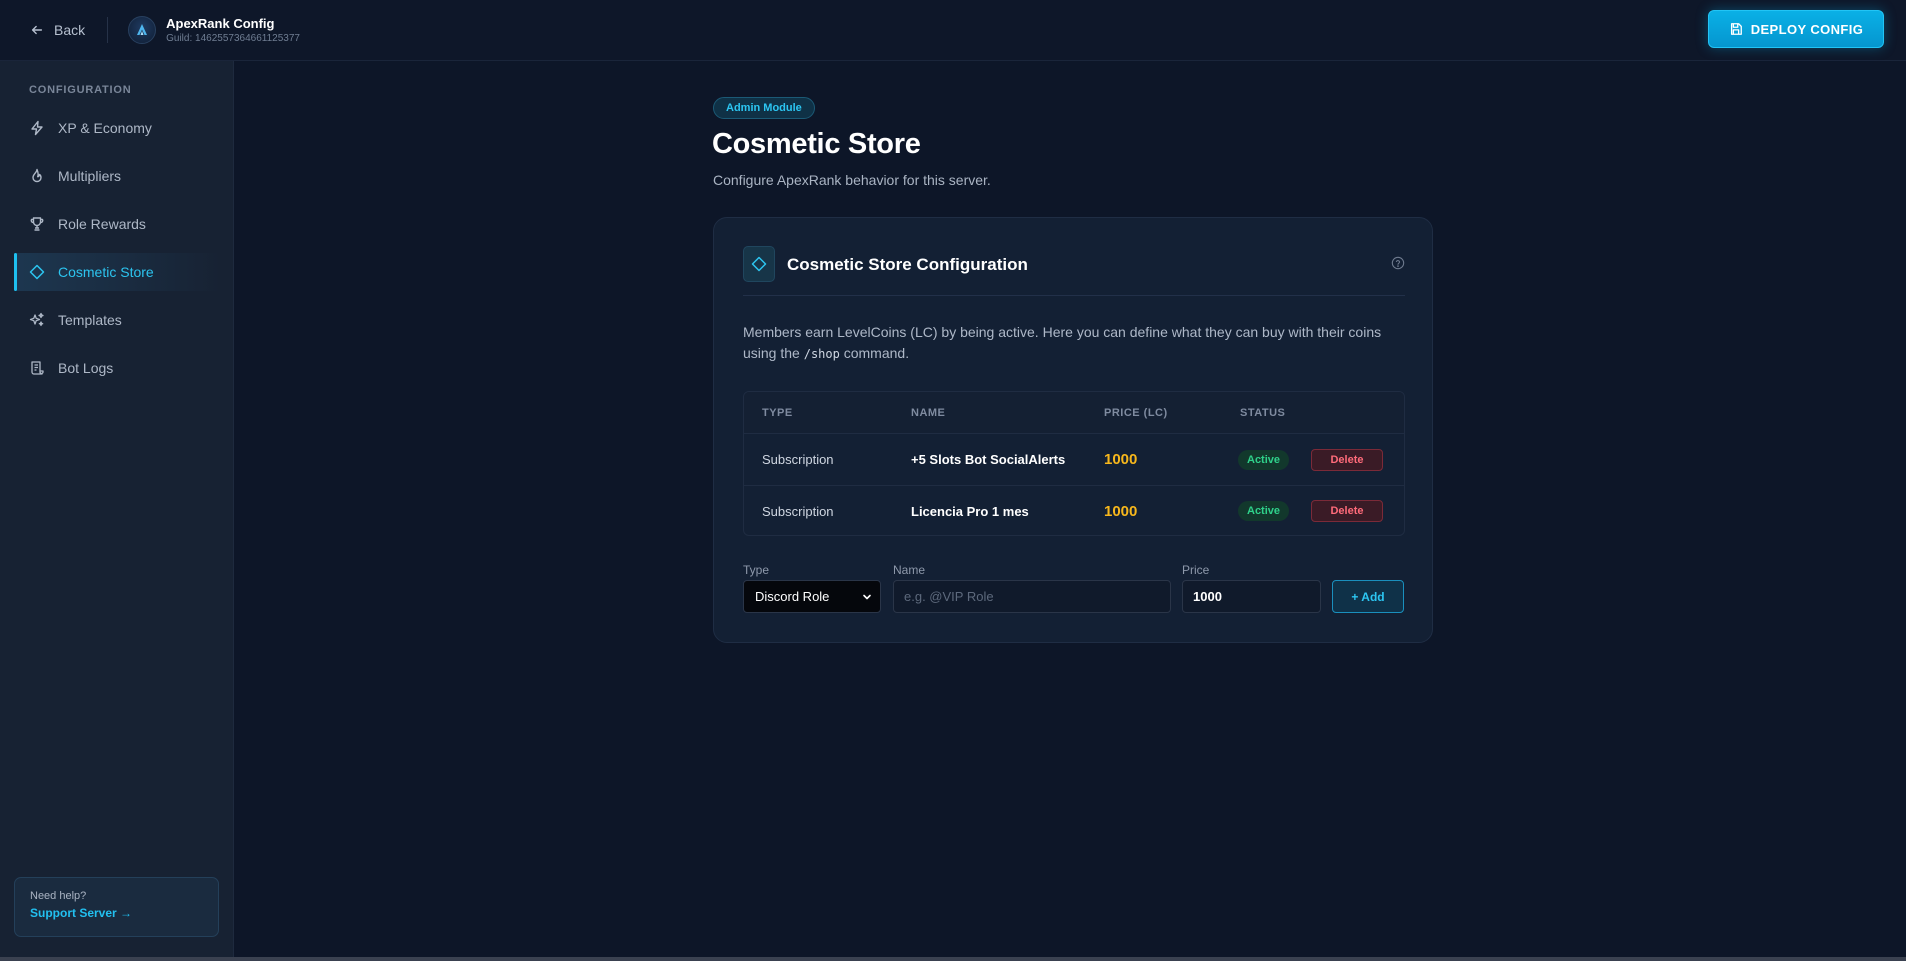 Image resolution: width=1906 pixels, height=961 pixels. Describe the element at coordinates (108, 30) in the screenshot. I see `header-divider` at that location.